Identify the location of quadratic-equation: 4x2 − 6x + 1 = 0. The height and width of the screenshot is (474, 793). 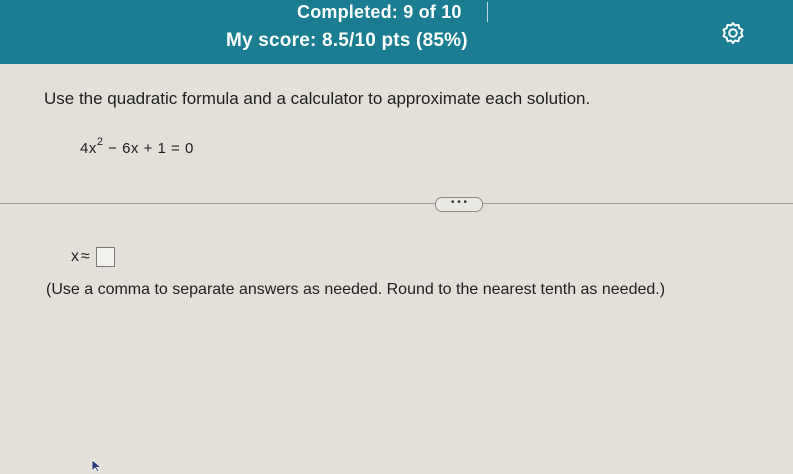
(137, 146).